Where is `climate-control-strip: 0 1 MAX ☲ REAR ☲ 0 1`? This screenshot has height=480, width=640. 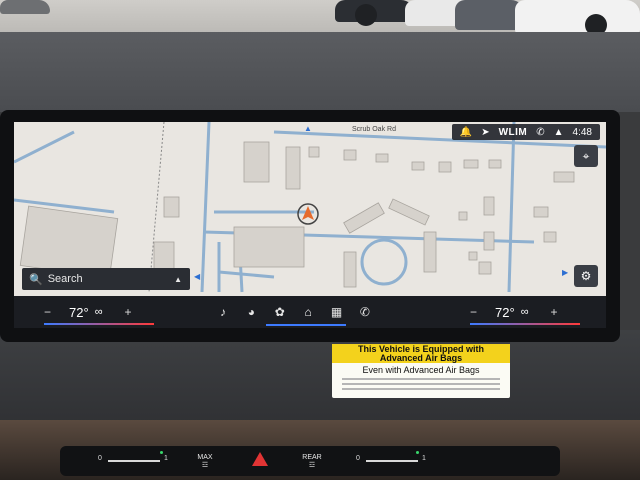 climate-control-strip: 0 1 MAX ☲ REAR ☲ 0 1 is located at coordinates (310, 461).